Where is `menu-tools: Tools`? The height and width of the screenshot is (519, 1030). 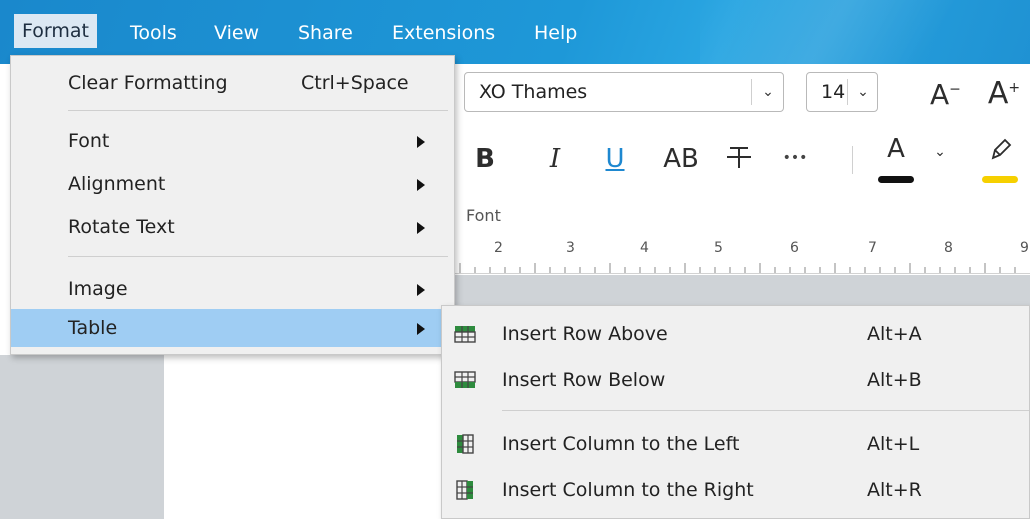
menu-tools: Tools is located at coordinates (153, 33).